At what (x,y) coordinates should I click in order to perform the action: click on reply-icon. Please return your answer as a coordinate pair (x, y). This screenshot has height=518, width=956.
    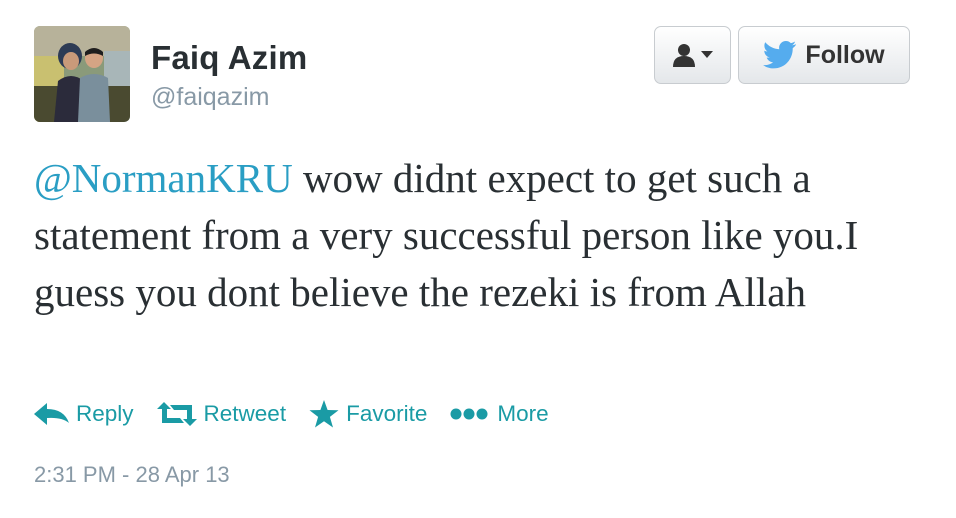
    Looking at the image, I should click on (51, 414).